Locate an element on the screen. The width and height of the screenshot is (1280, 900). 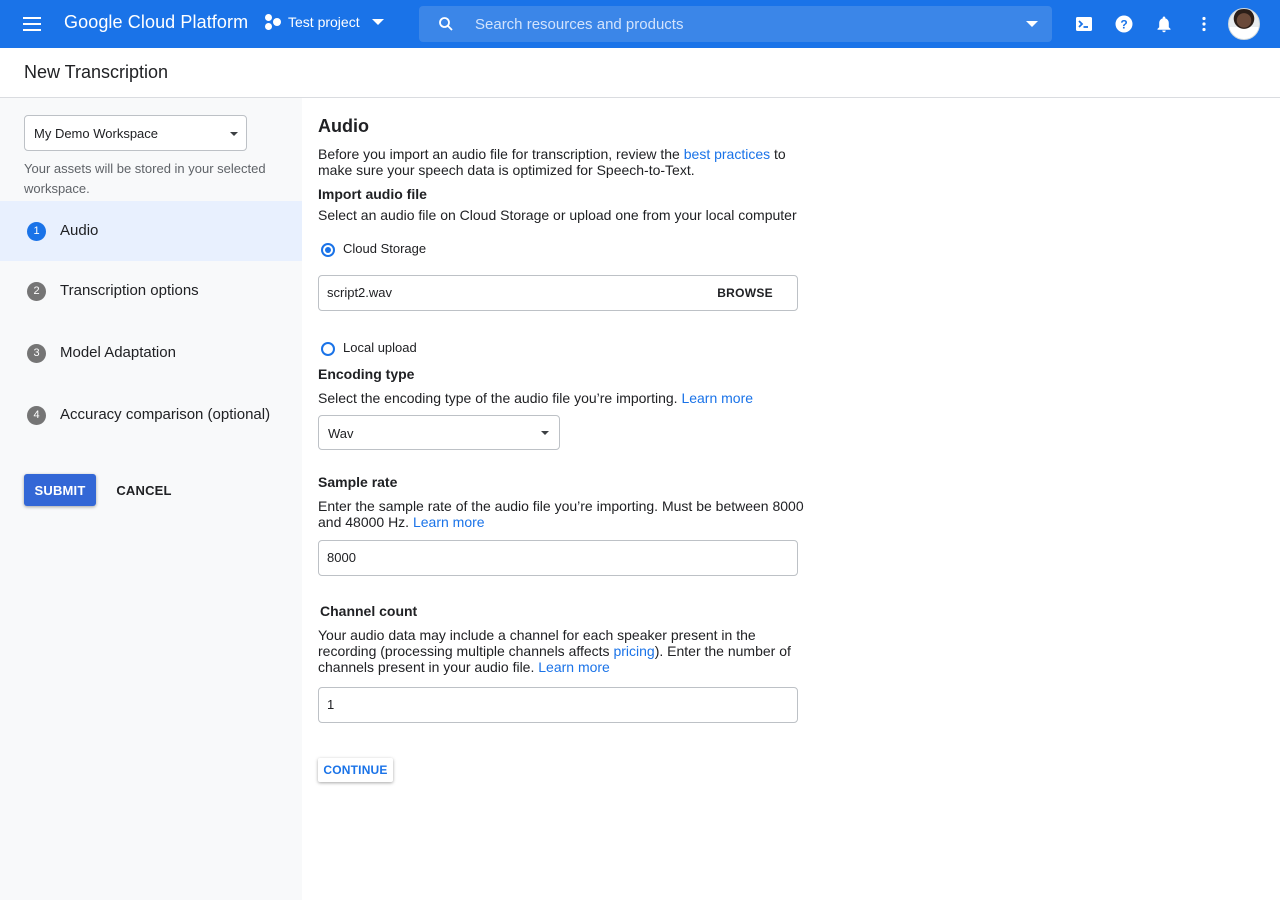
radio-local-upload-label: Local upload is located at coordinates (380, 347).